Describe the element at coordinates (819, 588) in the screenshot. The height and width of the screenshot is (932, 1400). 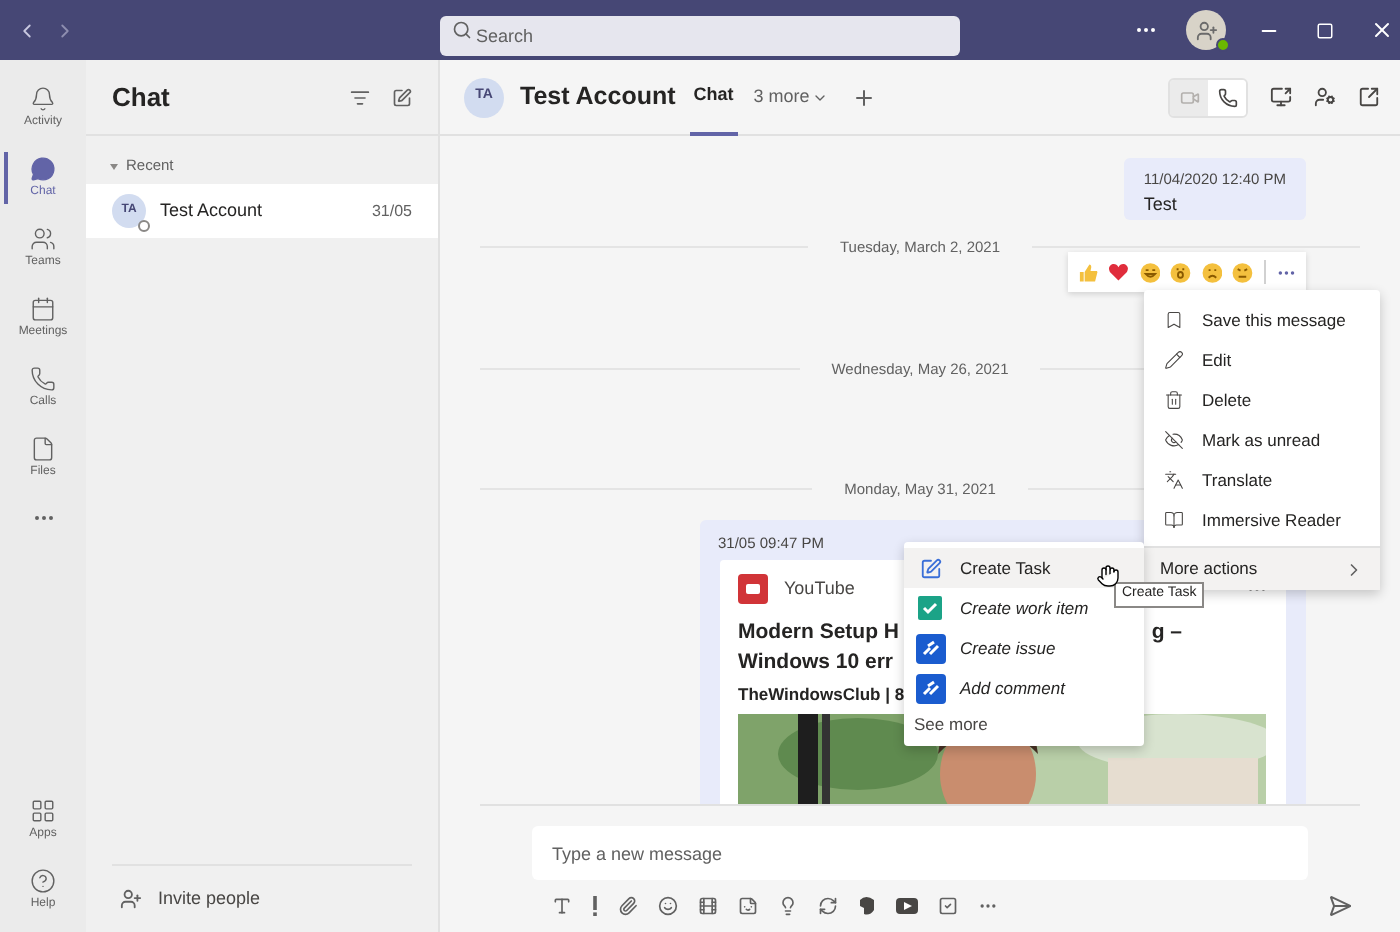
I see `source-name: YouTube` at that location.